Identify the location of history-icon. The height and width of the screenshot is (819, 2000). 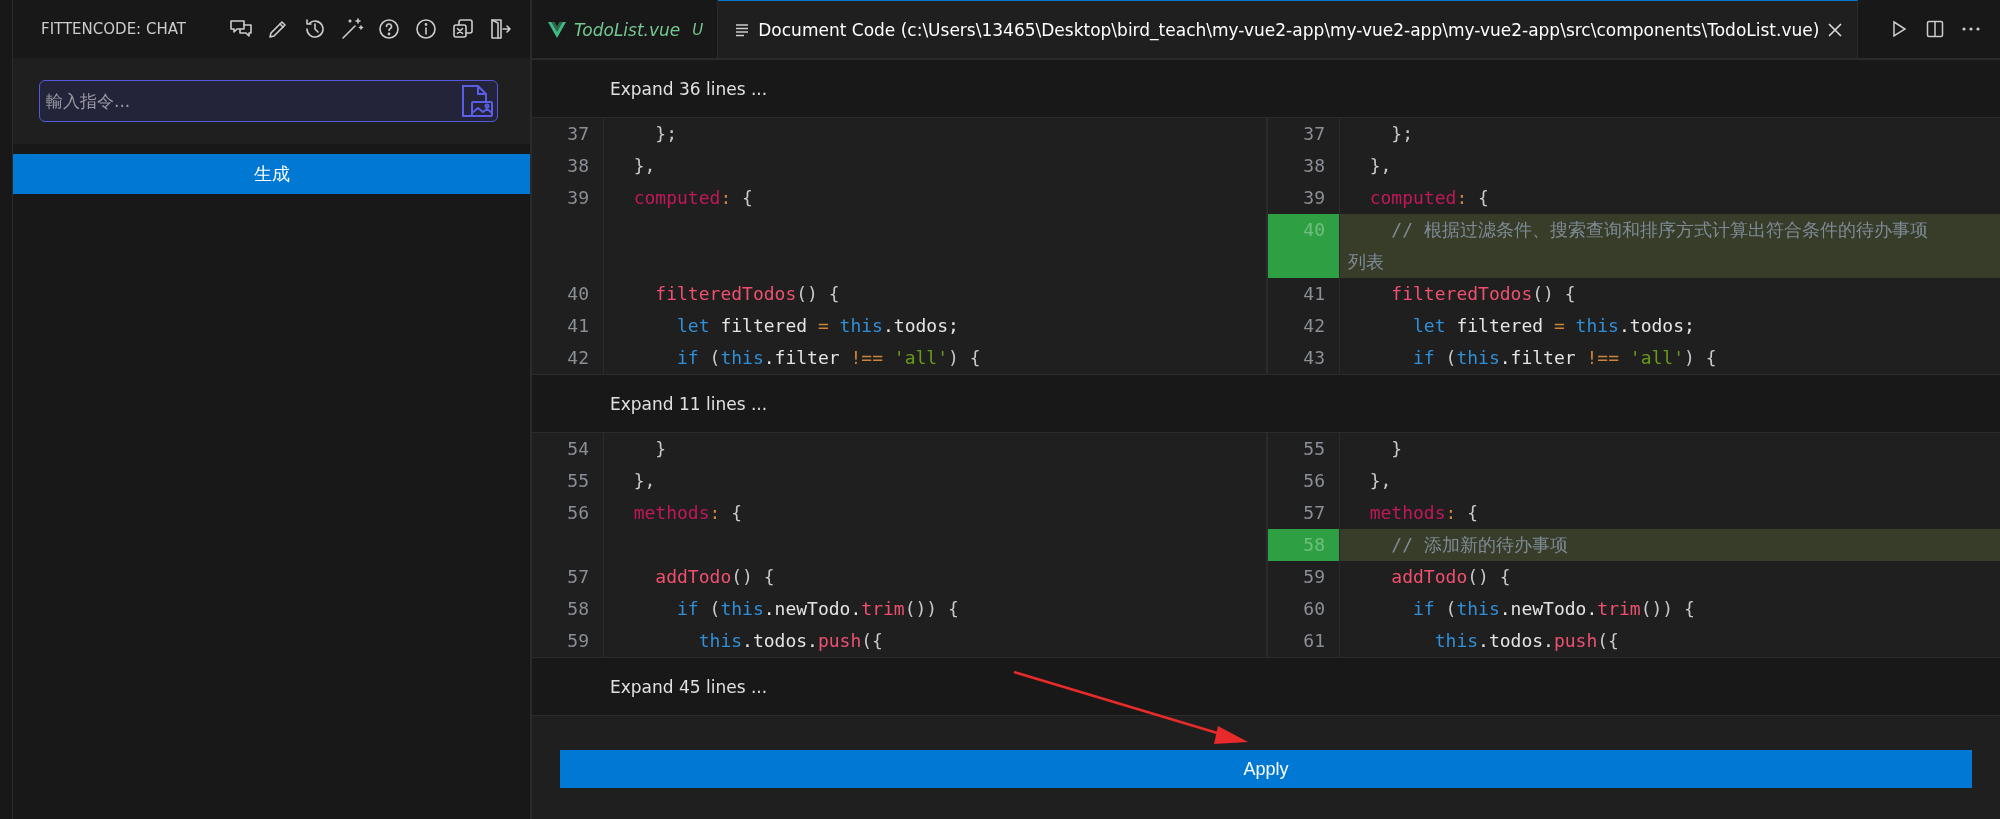
(315, 29).